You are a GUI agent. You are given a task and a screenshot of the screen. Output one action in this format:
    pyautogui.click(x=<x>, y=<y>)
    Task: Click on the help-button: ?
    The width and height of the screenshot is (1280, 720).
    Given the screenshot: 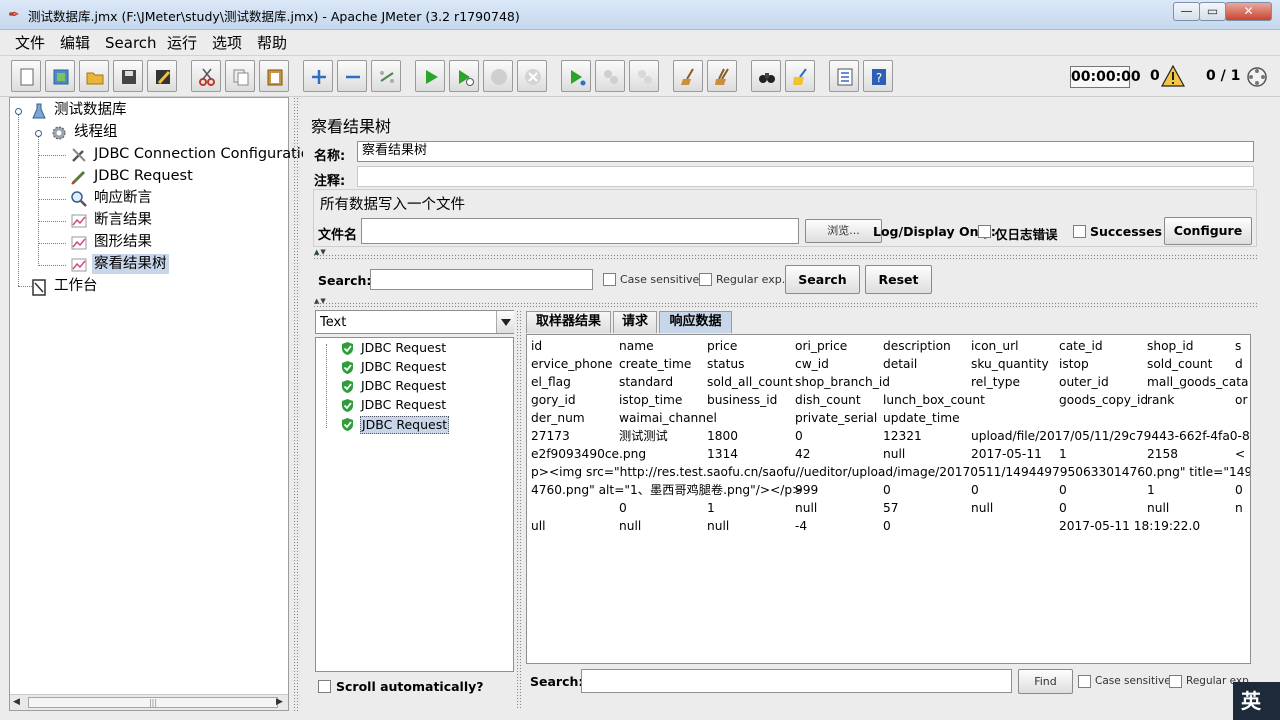 What is the action you would take?
    pyautogui.click(x=878, y=76)
    